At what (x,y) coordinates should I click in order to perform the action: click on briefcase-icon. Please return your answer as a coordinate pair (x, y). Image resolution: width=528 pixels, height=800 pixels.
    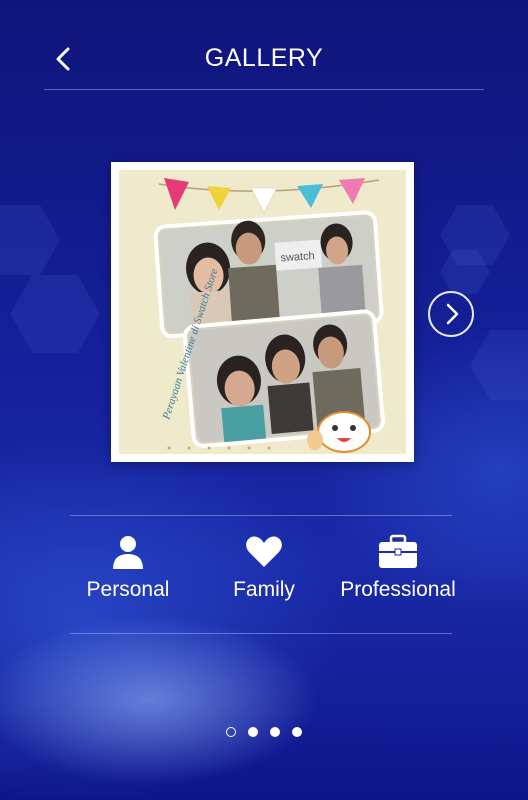
    Looking at the image, I should click on (398, 551).